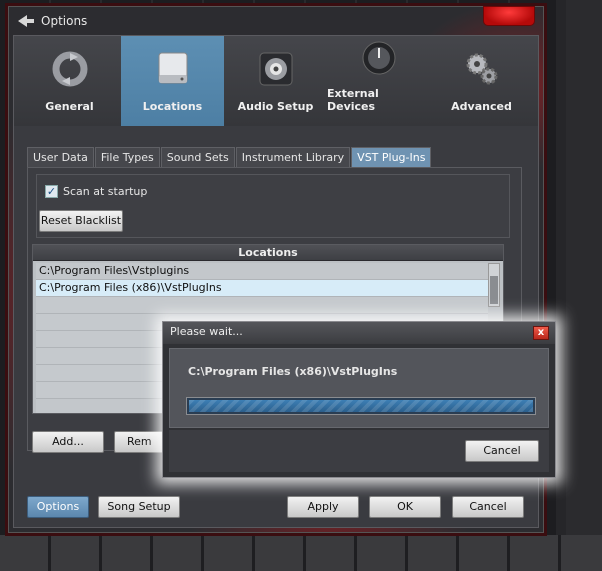 The image size is (602, 571). I want to click on scrollbar-thumb, so click(494, 290).